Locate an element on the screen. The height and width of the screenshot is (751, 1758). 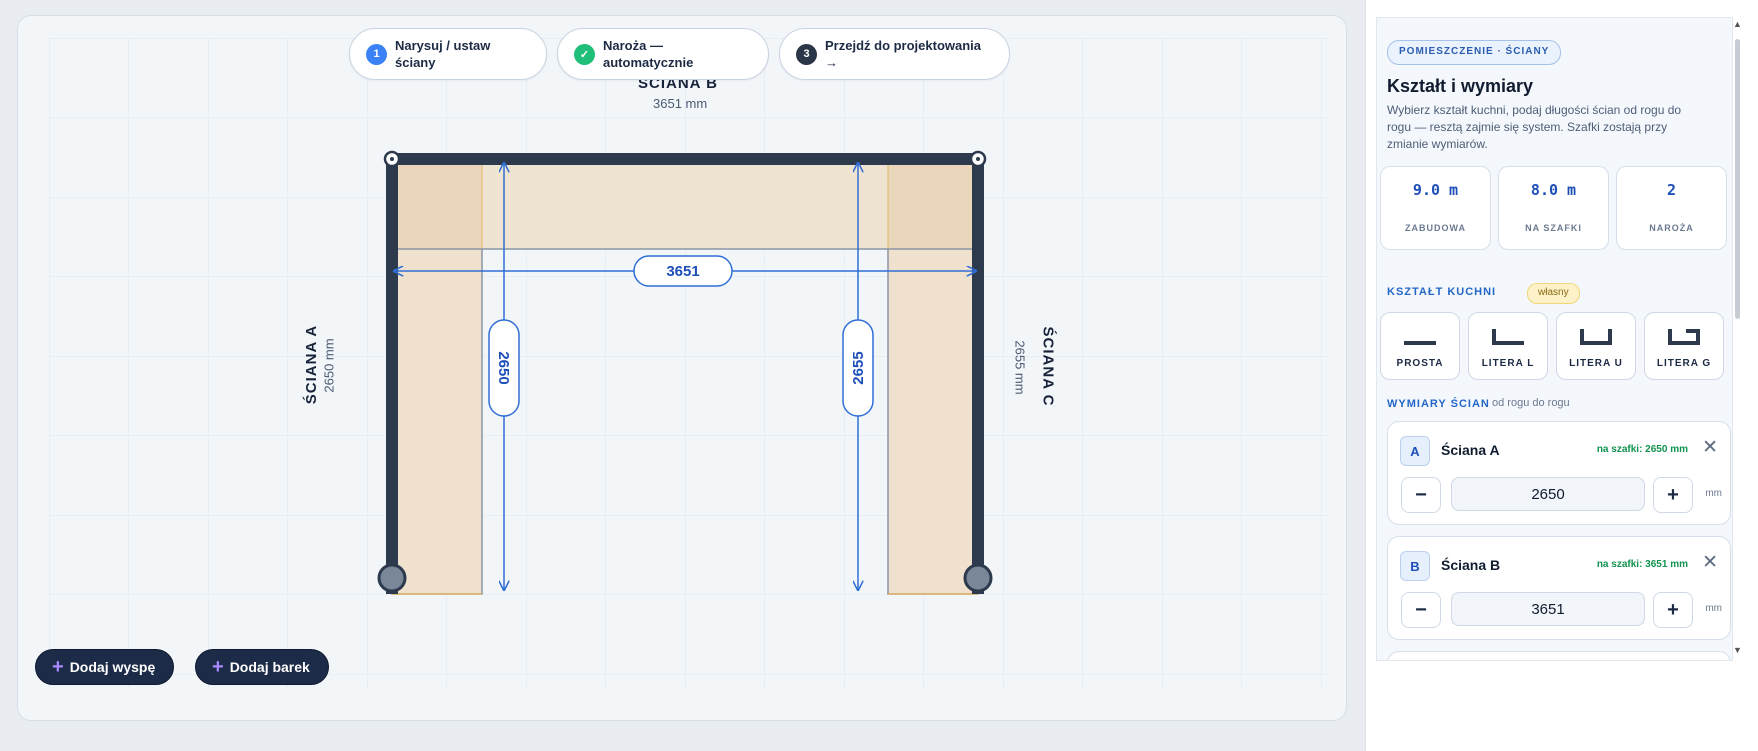
cabinet-run-c is located at coordinates (933, 421).